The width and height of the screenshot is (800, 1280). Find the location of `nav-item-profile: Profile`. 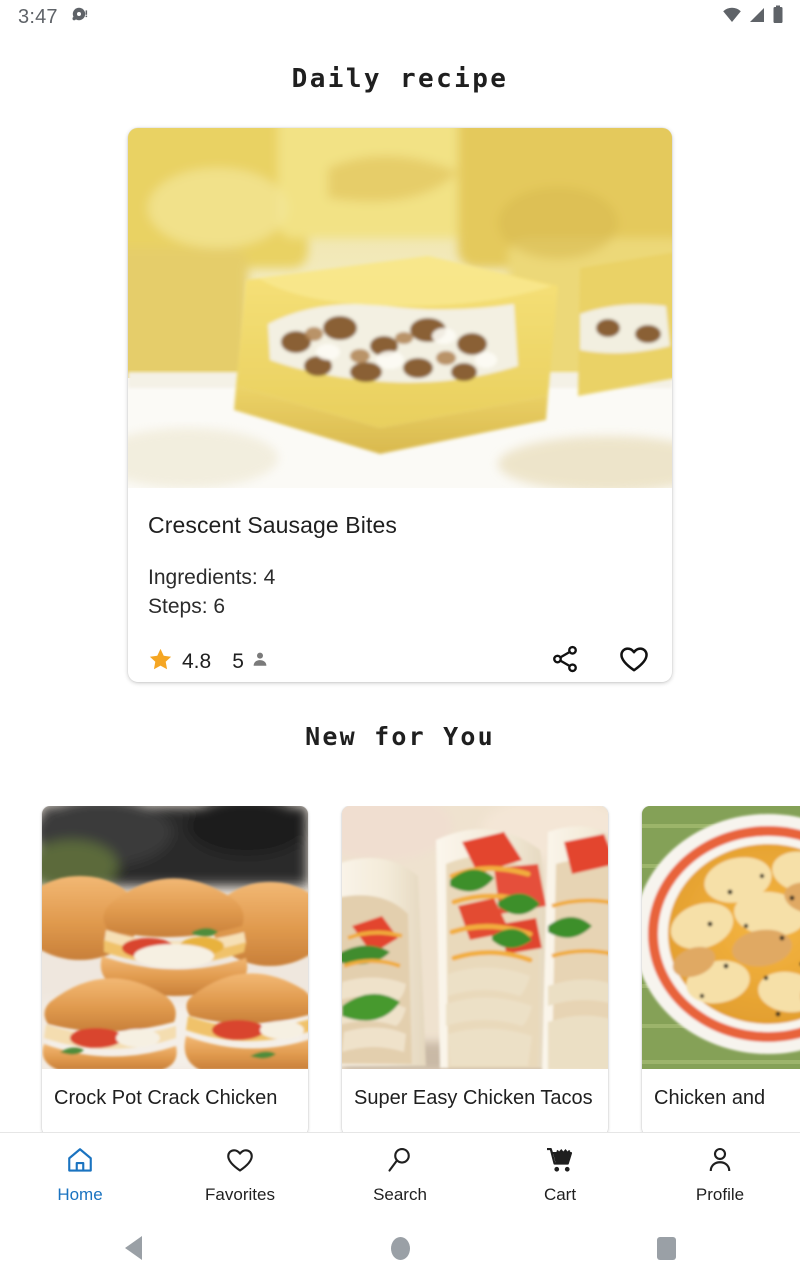

nav-item-profile: Profile is located at coordinates (720, 1174).